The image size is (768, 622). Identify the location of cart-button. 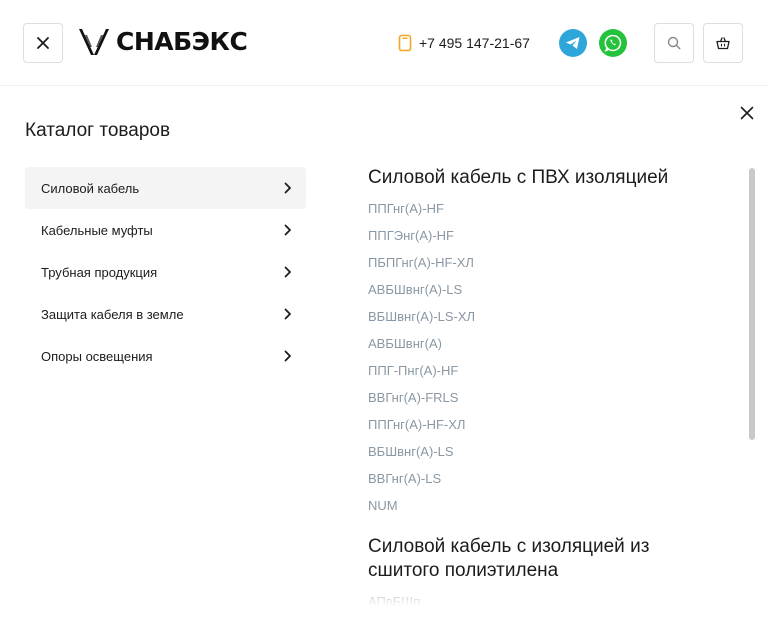
(723, 43).